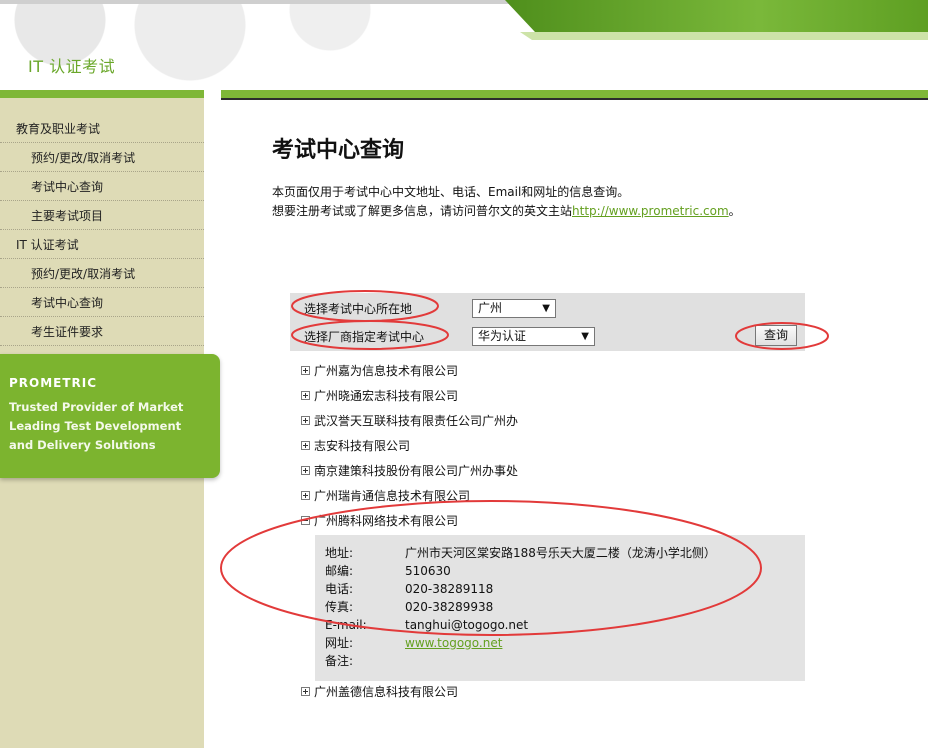  I want to click on world-map-graphic, so click(235, 46).